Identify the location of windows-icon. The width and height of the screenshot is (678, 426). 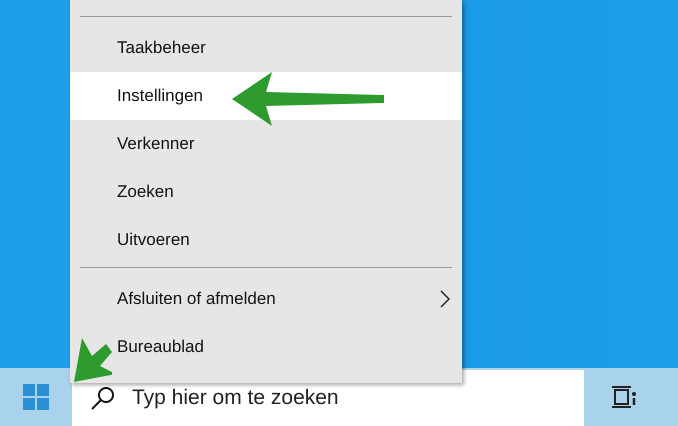
(36, 397).